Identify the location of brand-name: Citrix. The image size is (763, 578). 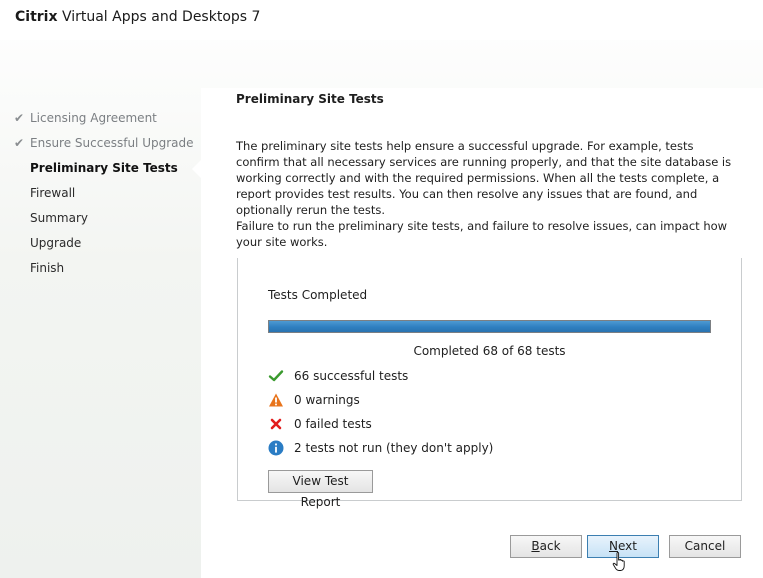
(36, 17).